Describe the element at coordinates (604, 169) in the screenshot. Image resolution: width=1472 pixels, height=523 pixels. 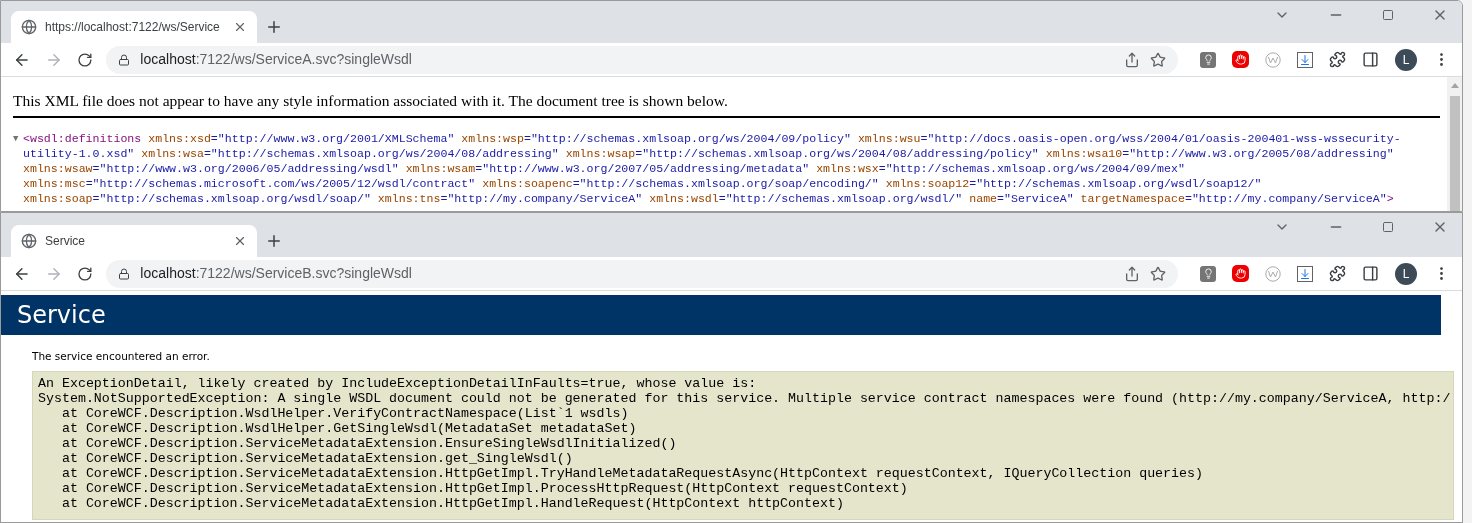
I see `xml-code-line: xmlns:wsaw="http://www.w3.org/2006/05/addressing/wsdl" xmlns:wsam="http://www.w3.org/2007/05/addressing/metadata" xmlns:wsx="http://schemas.xmlsoap.org/ws/2004/09/mex"` at that location.